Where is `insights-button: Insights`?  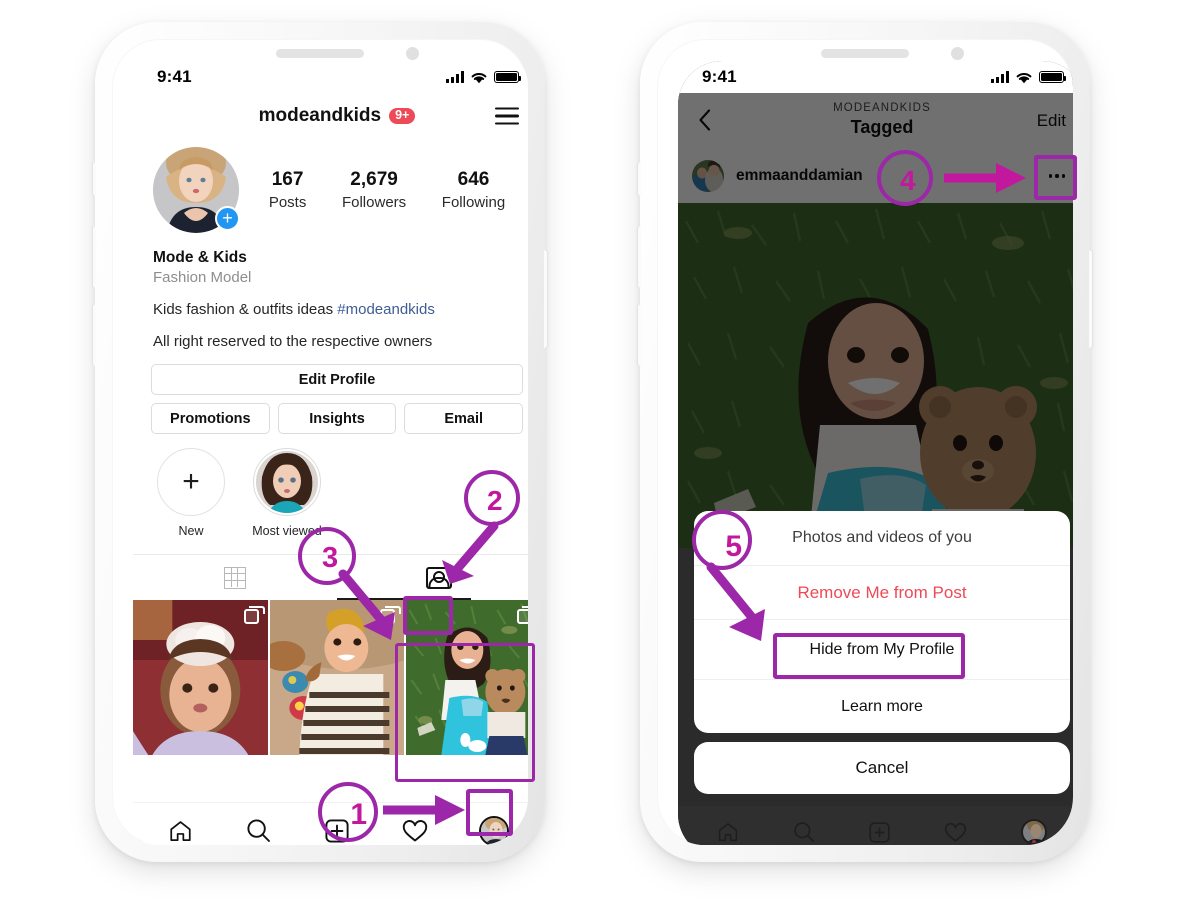
insights-button: Insights is located at coordinates (337, 418).